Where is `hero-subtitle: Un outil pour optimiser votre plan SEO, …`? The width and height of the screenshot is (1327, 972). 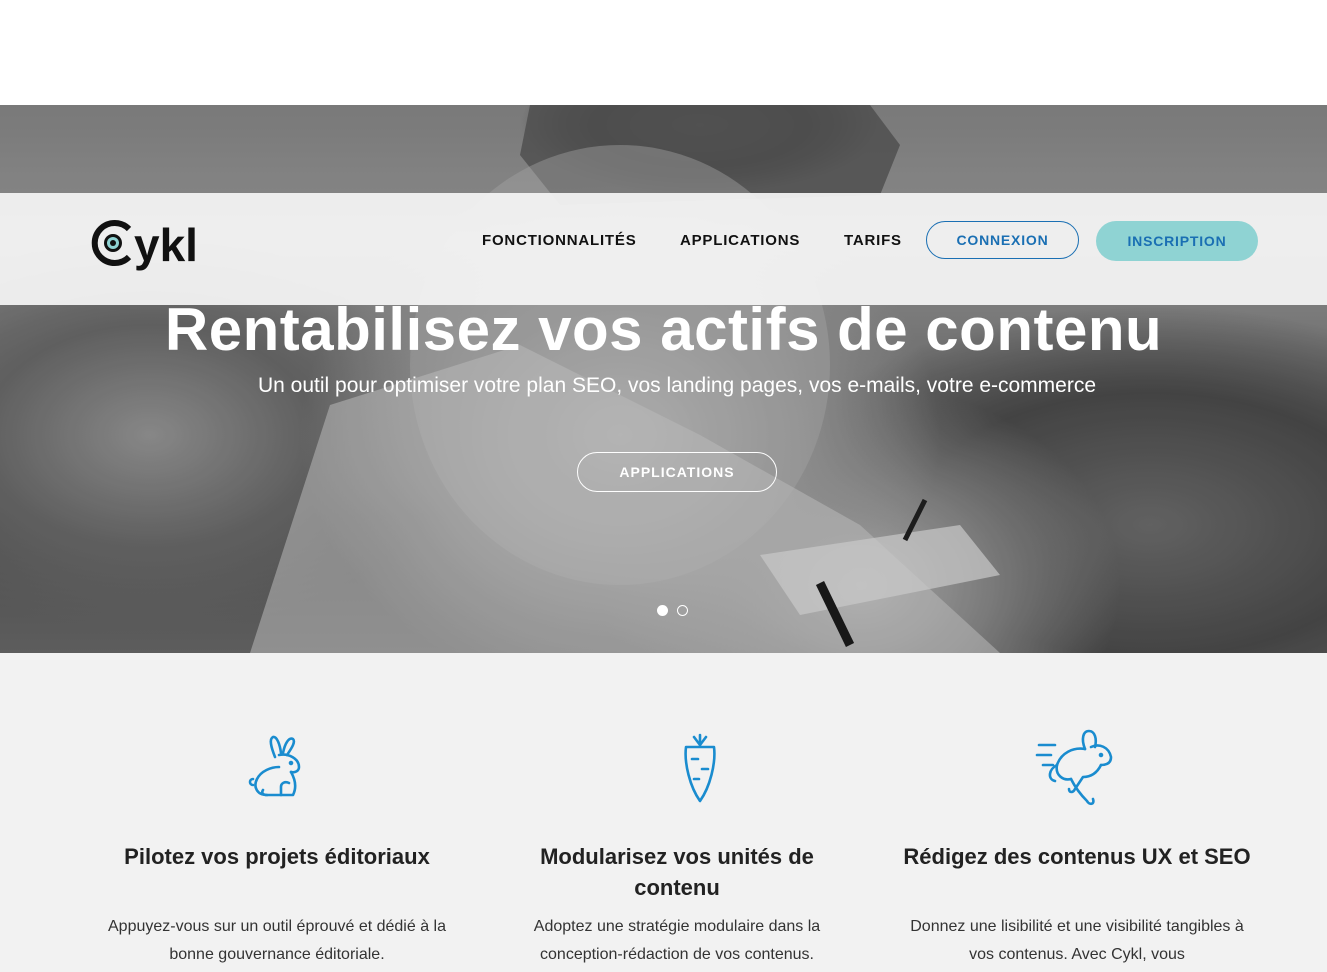
hero-subtitle: Un outil pour optimiser votre plan SEO, … is located at coordinates (677, 385).